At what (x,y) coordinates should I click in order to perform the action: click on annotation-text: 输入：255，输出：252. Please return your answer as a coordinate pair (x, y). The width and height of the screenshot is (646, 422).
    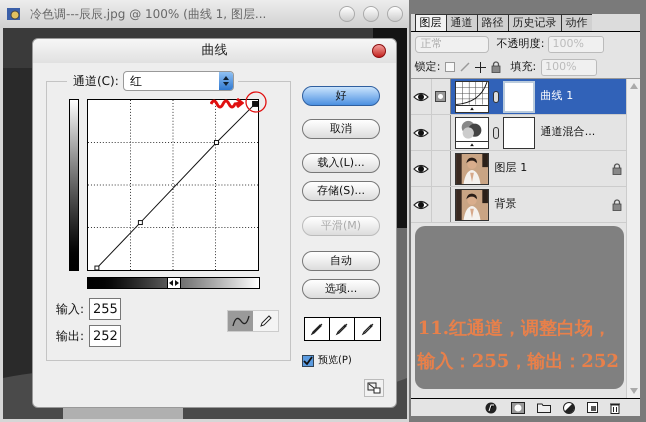
    Looking at the image, I should click on (519, 362).